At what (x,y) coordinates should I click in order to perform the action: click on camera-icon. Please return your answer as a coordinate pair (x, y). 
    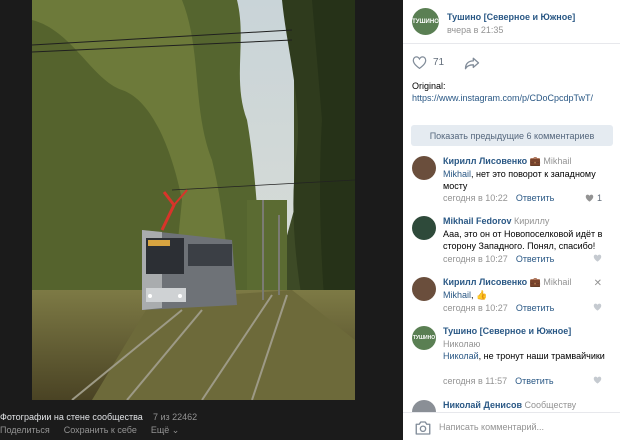
    Looking at the image, I should click on (423, 428).